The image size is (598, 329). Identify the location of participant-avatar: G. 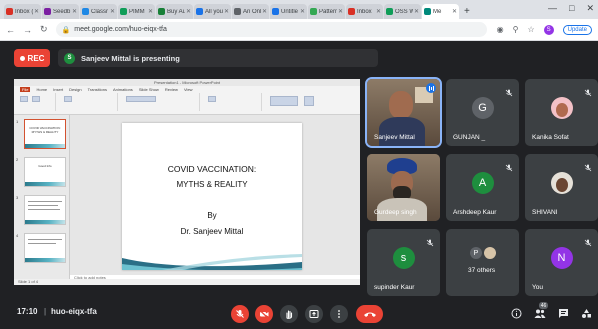
(482, 108).